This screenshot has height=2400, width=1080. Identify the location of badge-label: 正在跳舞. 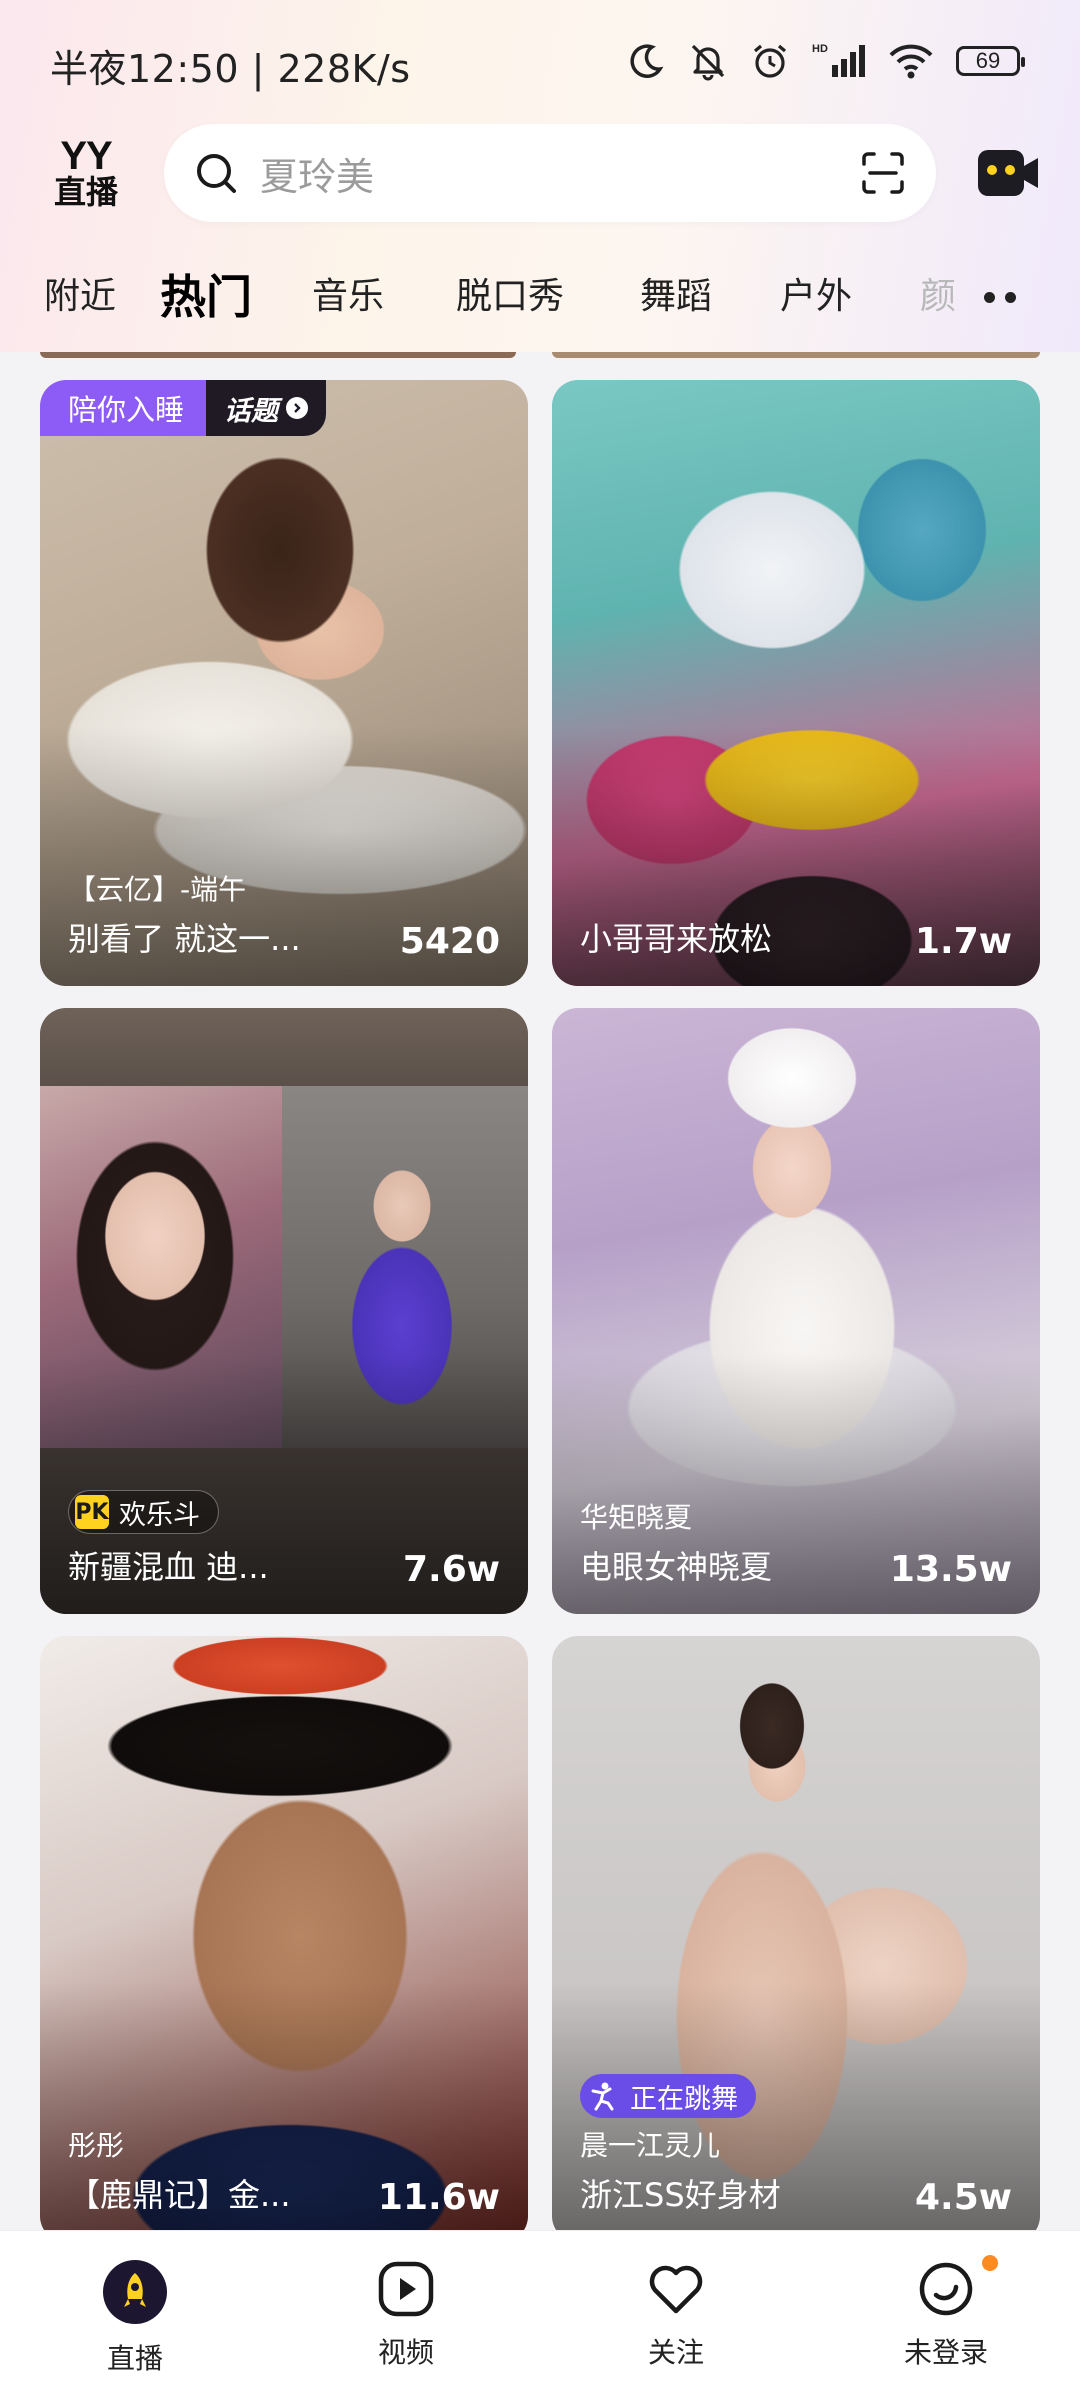
(684, 2099).